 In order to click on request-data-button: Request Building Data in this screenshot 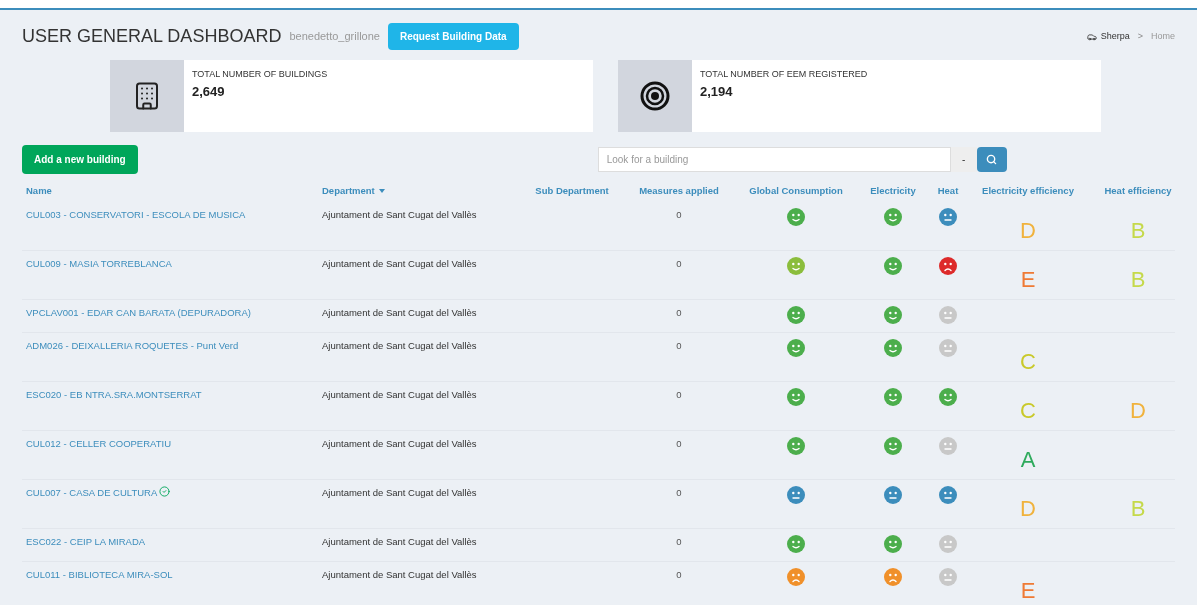, I will do `click(453, 36)`.